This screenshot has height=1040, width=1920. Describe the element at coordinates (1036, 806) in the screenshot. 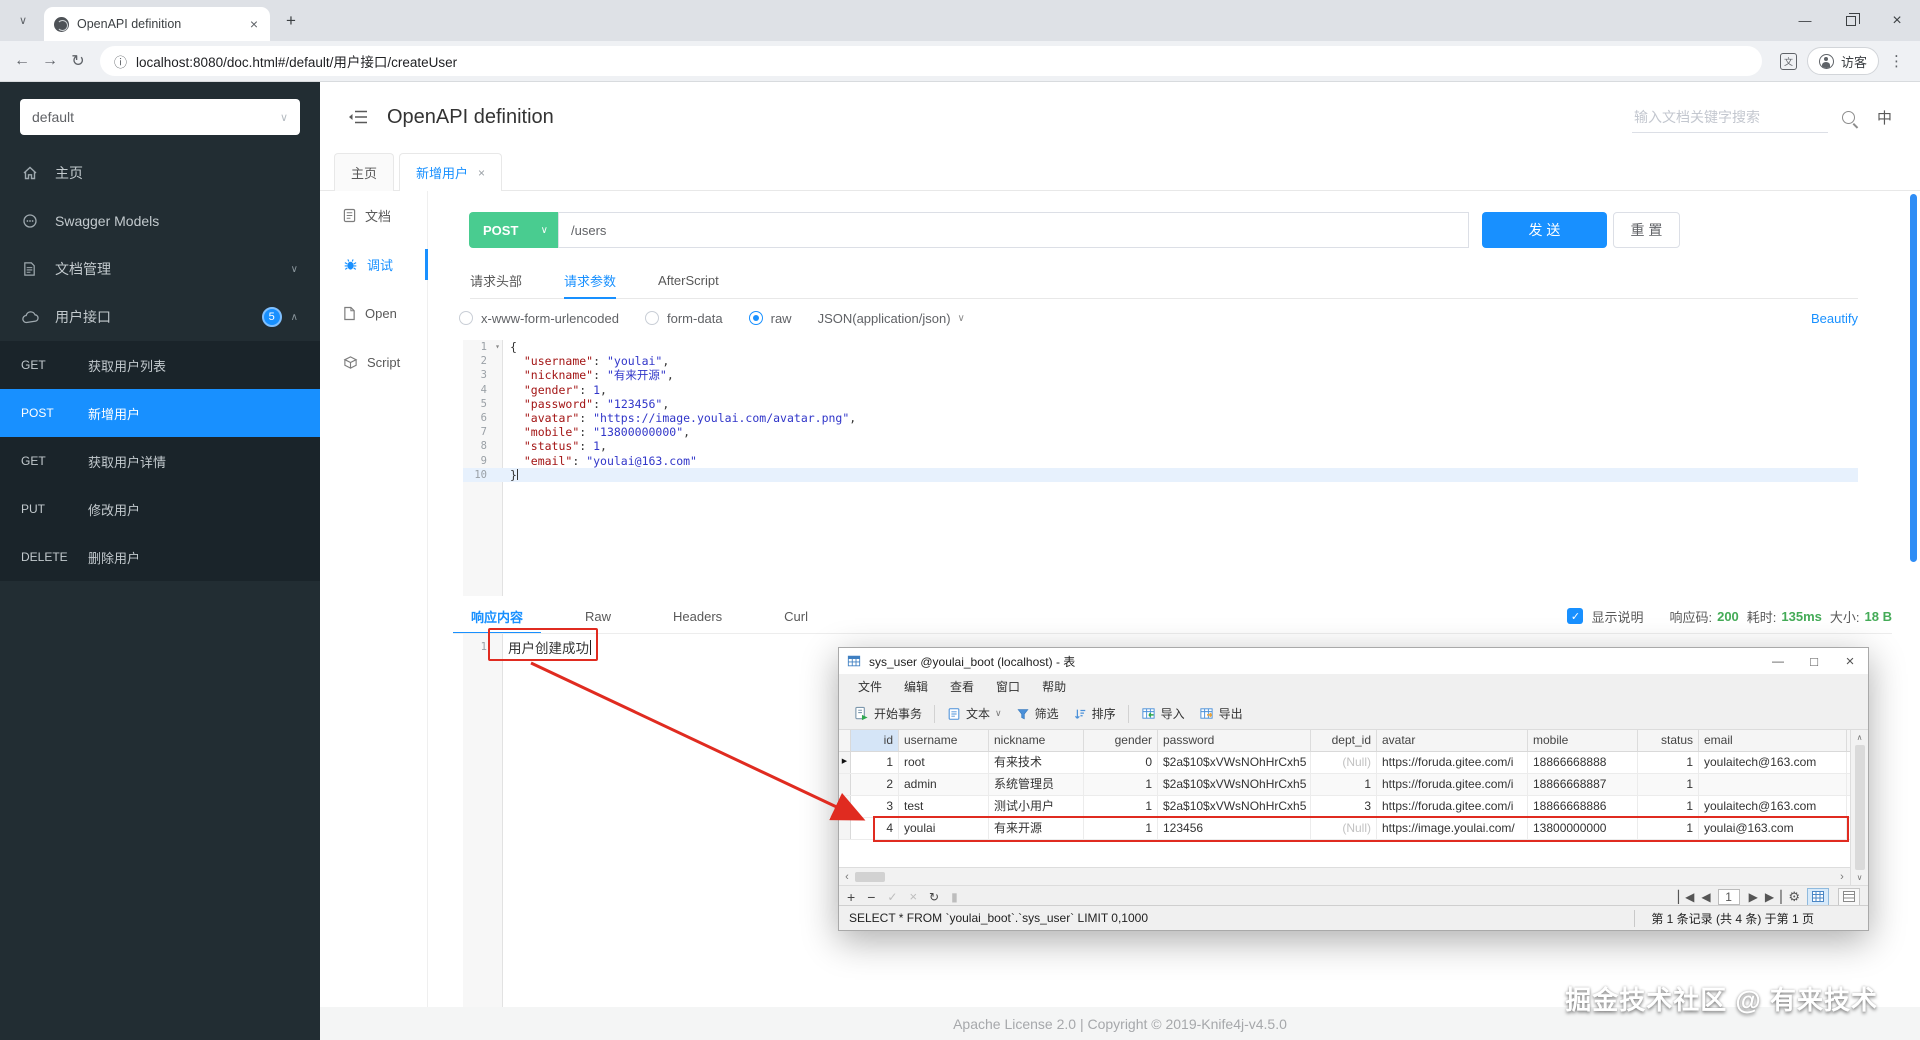

I see `db-cell-nickname: 测试小用户` at that location.